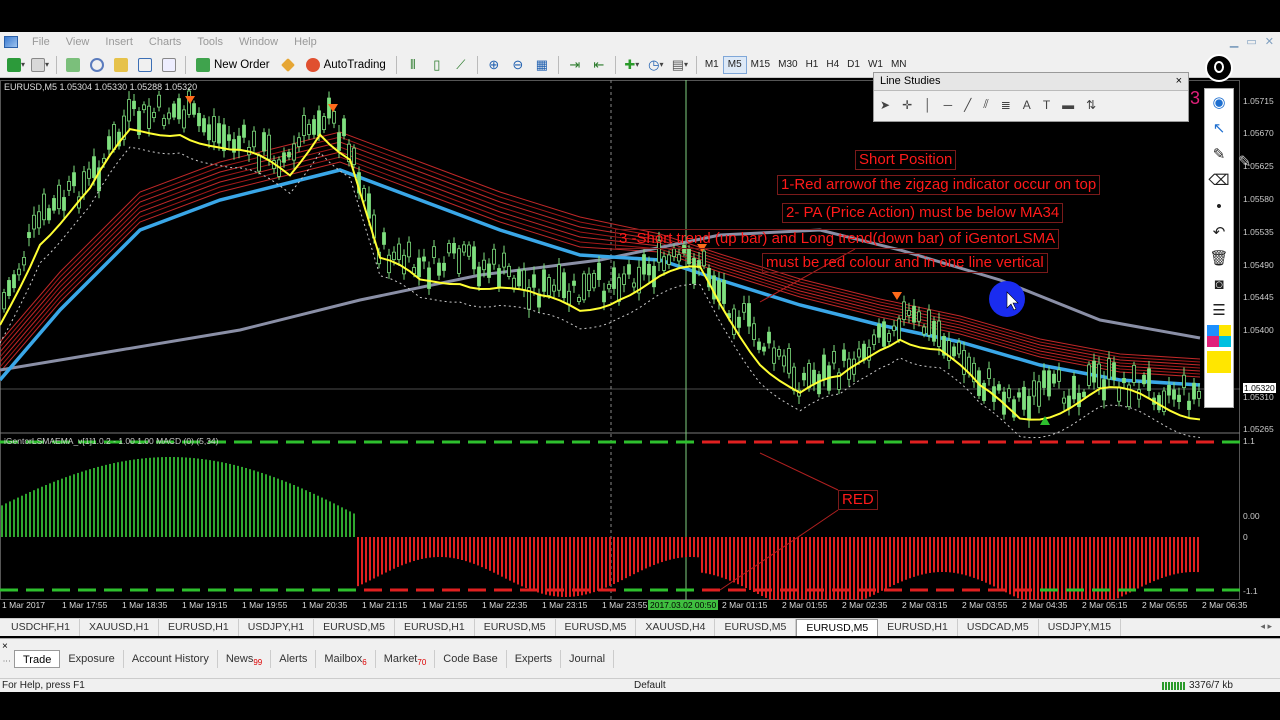  I want to click on tab-scroll-arrows-icon: ◂ ▸, so click(1266, 626).